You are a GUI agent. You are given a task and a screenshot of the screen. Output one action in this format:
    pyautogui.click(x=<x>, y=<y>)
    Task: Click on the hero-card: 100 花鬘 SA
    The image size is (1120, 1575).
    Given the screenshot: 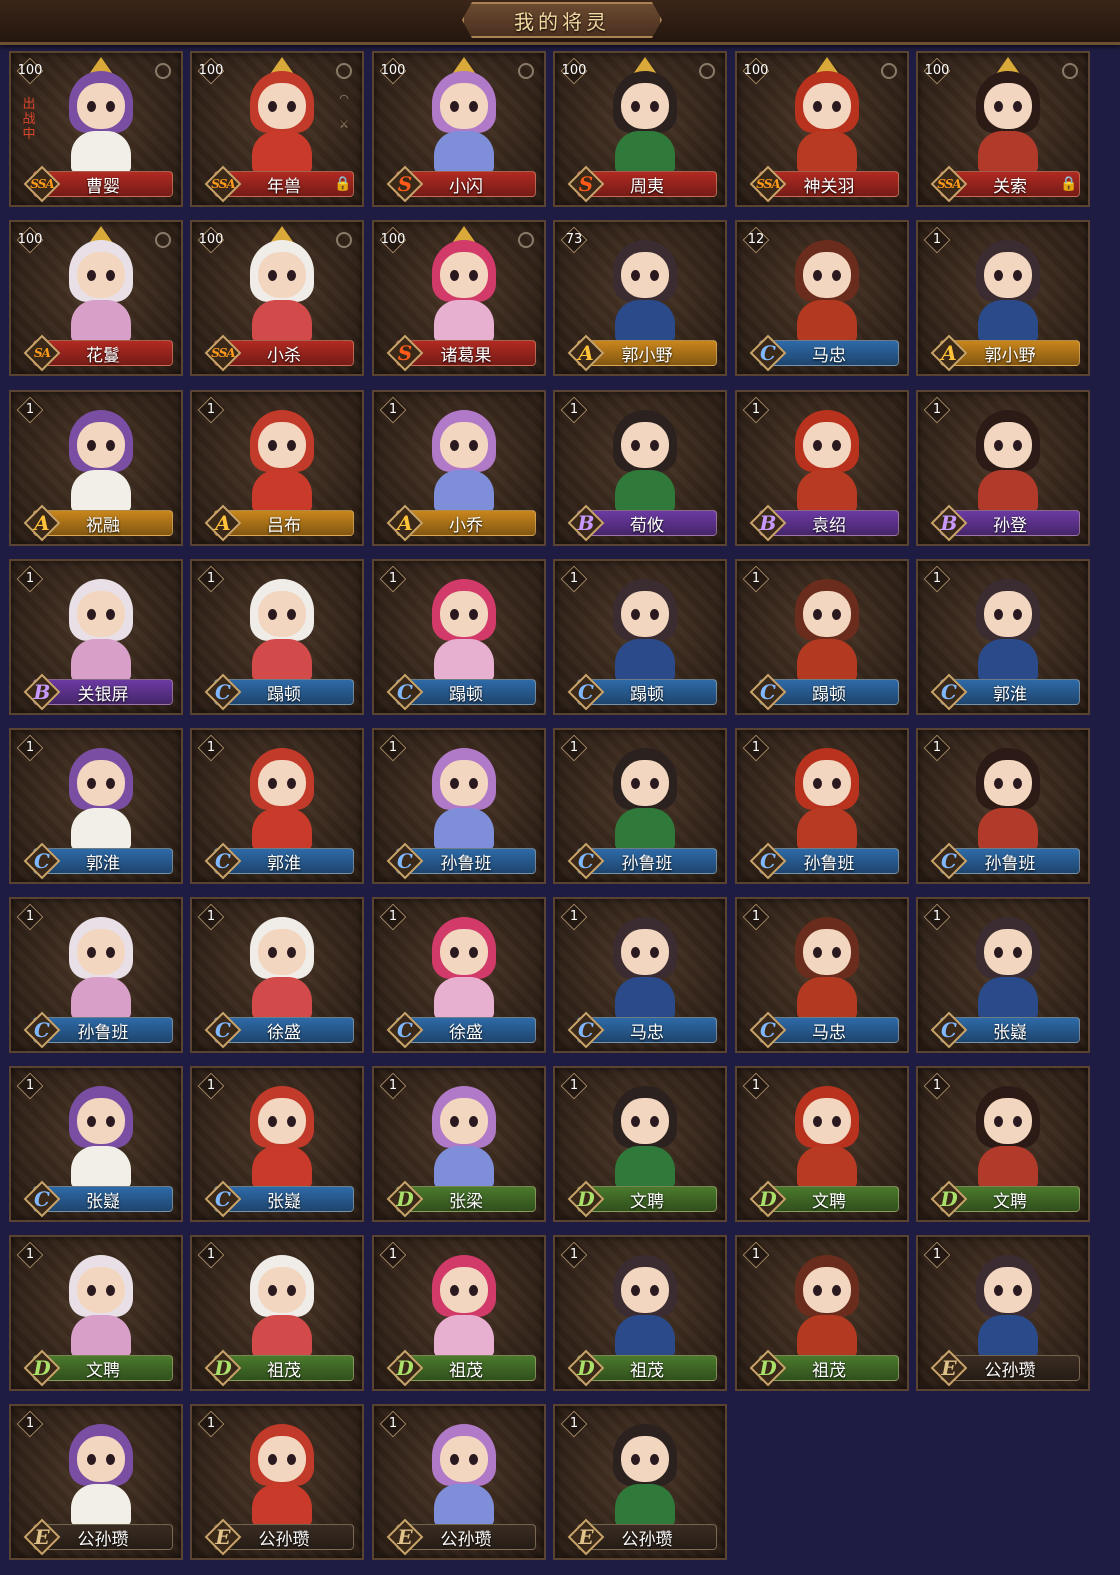 What is the action you would take?
    pyautogui.click(x=96, y=298)
    